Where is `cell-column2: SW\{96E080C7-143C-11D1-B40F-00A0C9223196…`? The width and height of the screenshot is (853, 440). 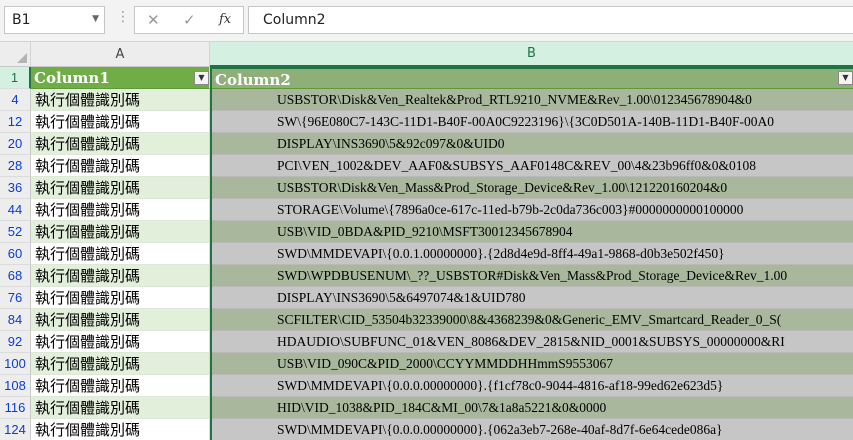
cell-column2: SW\{96E080C7-143C-11D1-B40F-00A0C9223196… is located at coordinates (531, 122).